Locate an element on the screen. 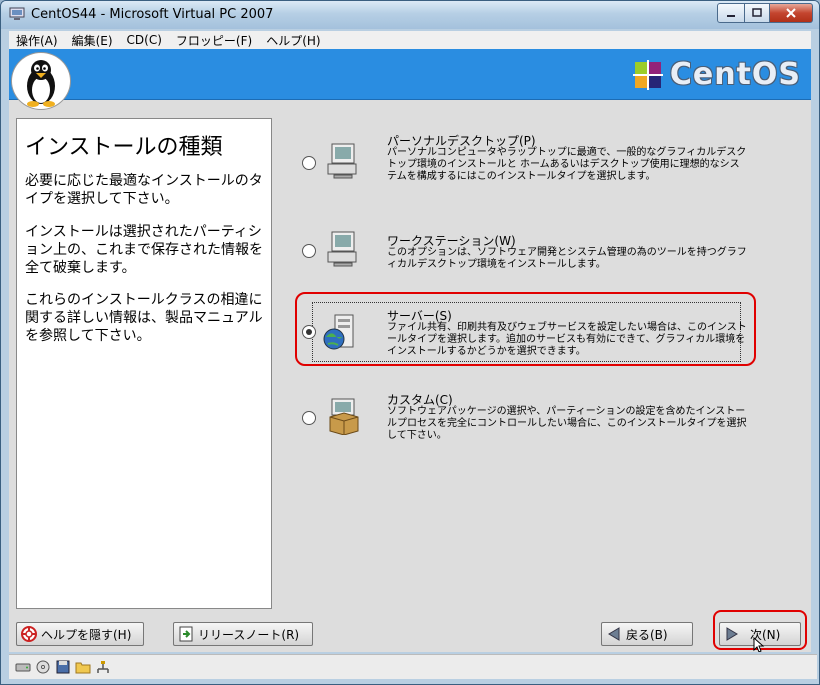 The width and height of the screenshot is (820, 685). penguin-icon is located at coordinates (41, 83).